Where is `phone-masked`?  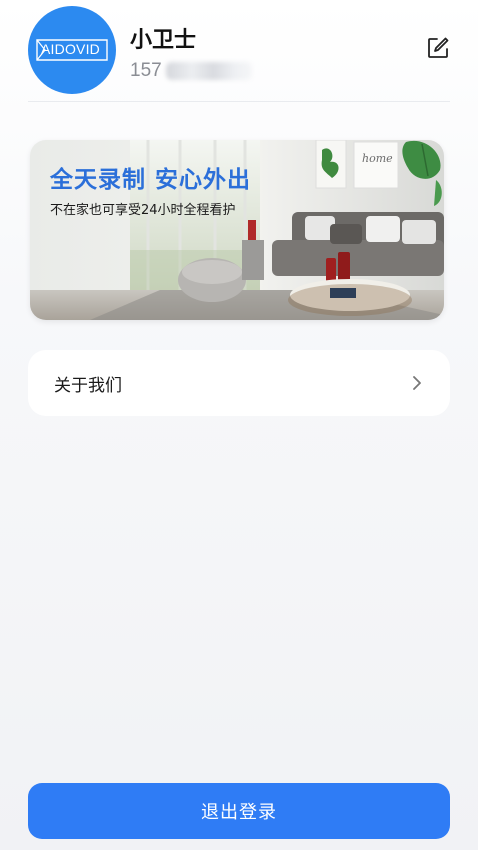 phone-masked is located at coordinates (208, 71).